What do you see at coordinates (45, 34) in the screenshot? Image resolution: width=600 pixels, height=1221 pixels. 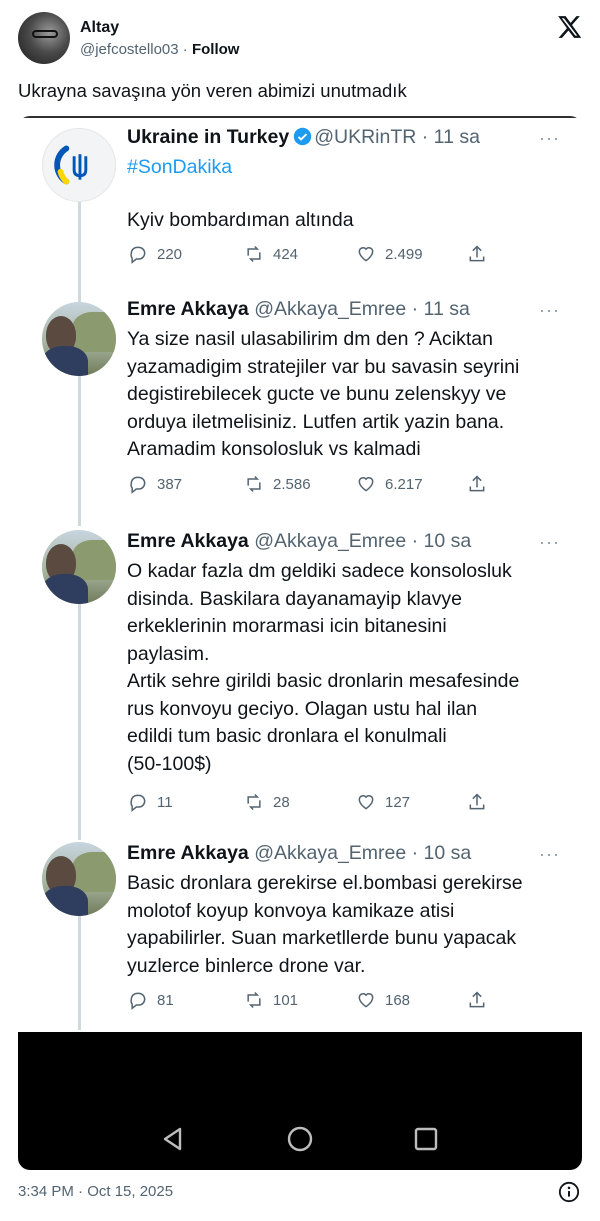 I see `avatar-glasses-detail` at bounding box center [45, 34].